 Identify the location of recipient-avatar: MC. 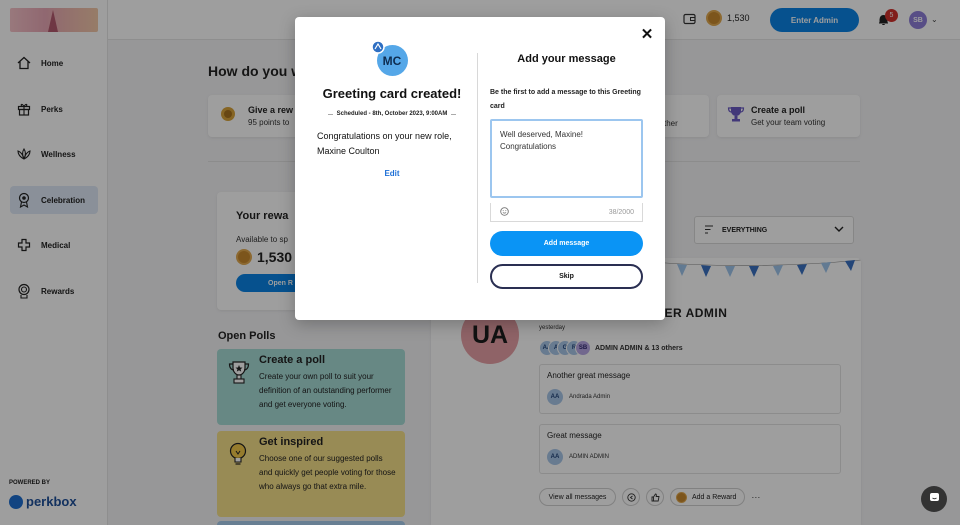
(389, 58).